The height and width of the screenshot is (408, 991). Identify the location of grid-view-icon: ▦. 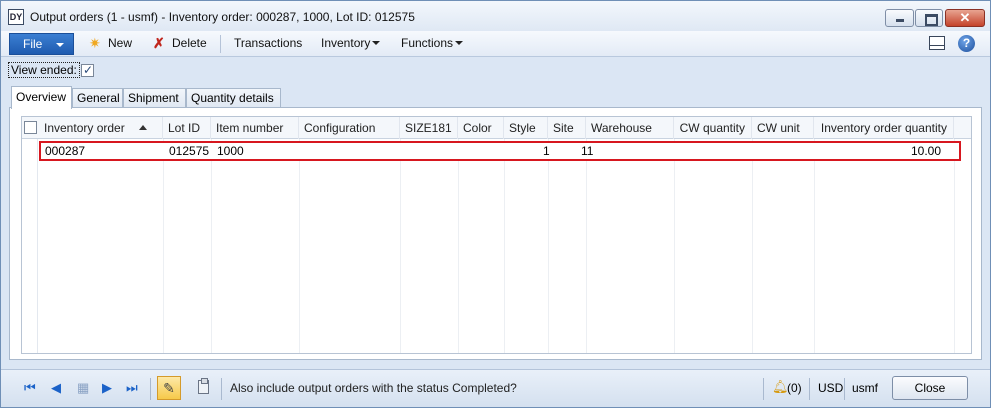
(83, 388).